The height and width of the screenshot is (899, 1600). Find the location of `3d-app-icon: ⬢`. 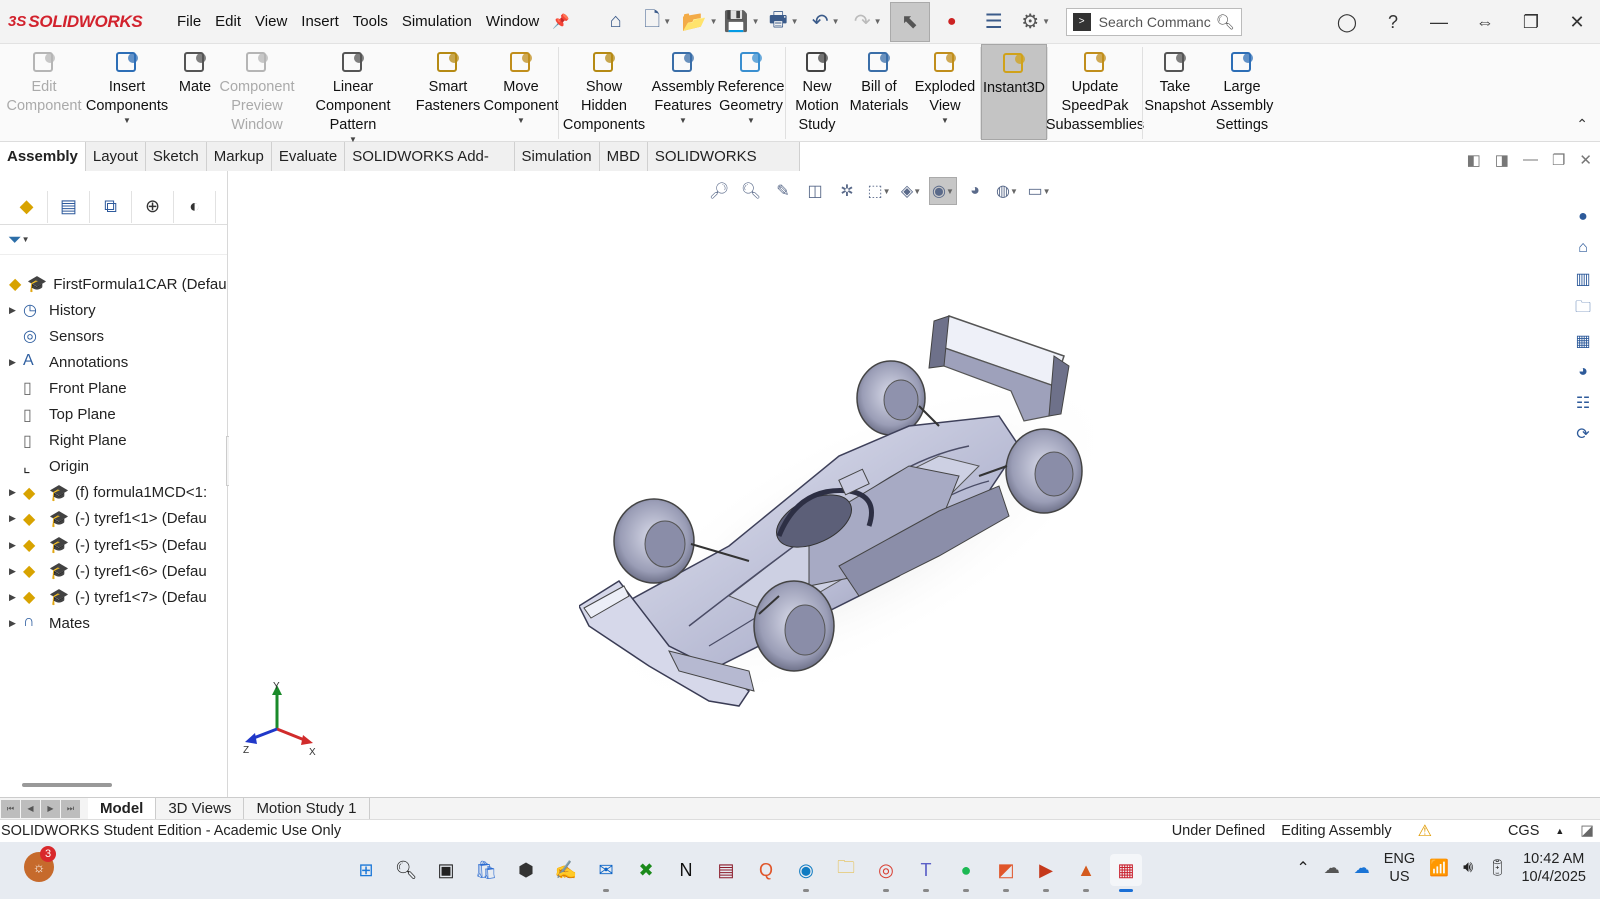

3d-app-icon: ⬢ is located at coordinates (526, 870).